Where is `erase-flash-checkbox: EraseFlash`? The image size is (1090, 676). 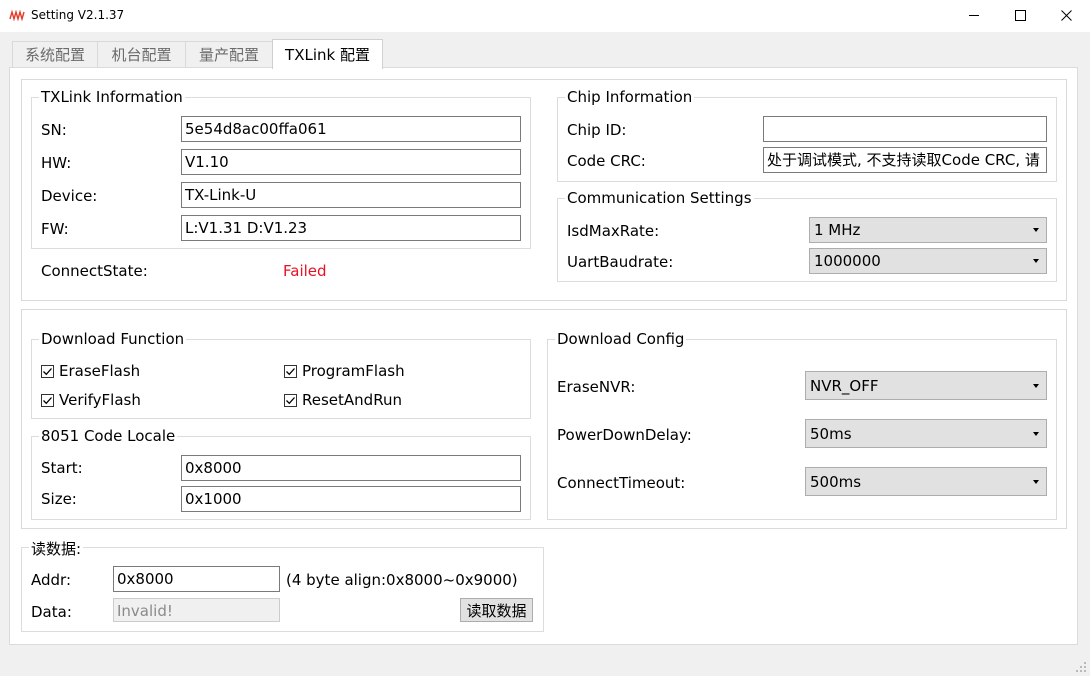
erase-flash-checkbox: EraseFlash is located at coordinates (90, 371).